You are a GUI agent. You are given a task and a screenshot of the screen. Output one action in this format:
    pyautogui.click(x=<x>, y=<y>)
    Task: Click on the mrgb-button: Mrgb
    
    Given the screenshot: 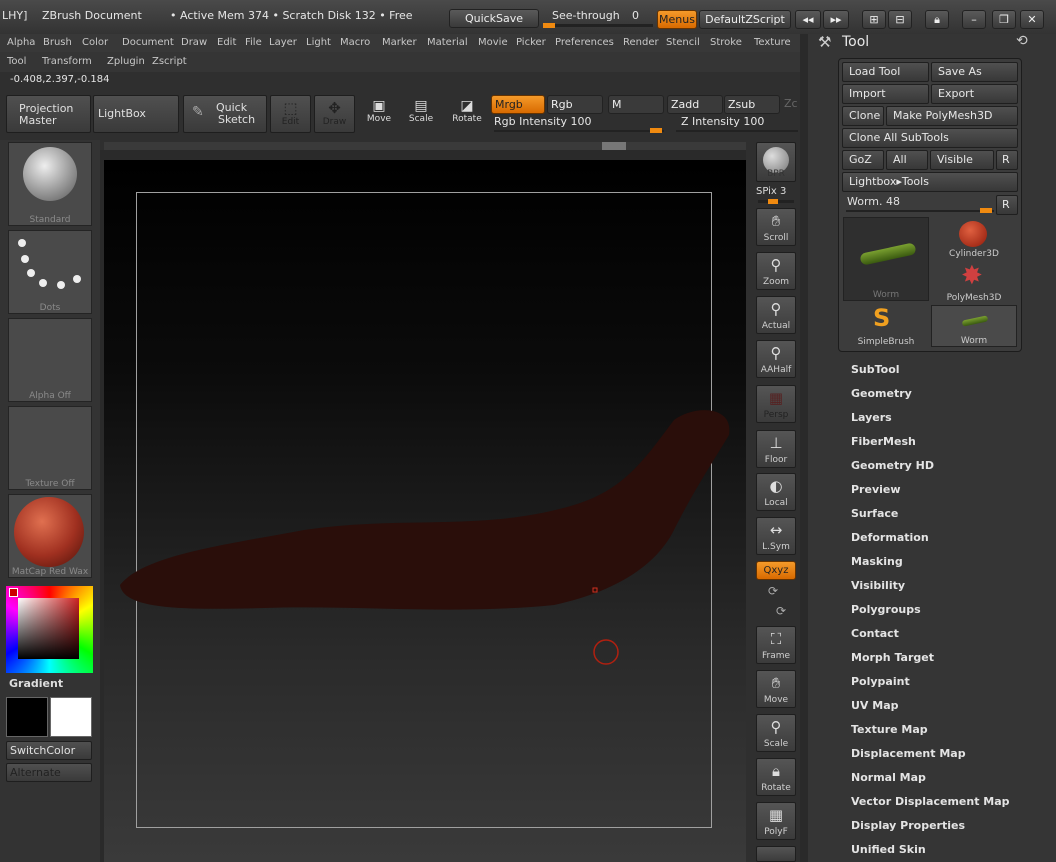 What is the action you would take?
    pyautogui.click(x=518, y=104)
    